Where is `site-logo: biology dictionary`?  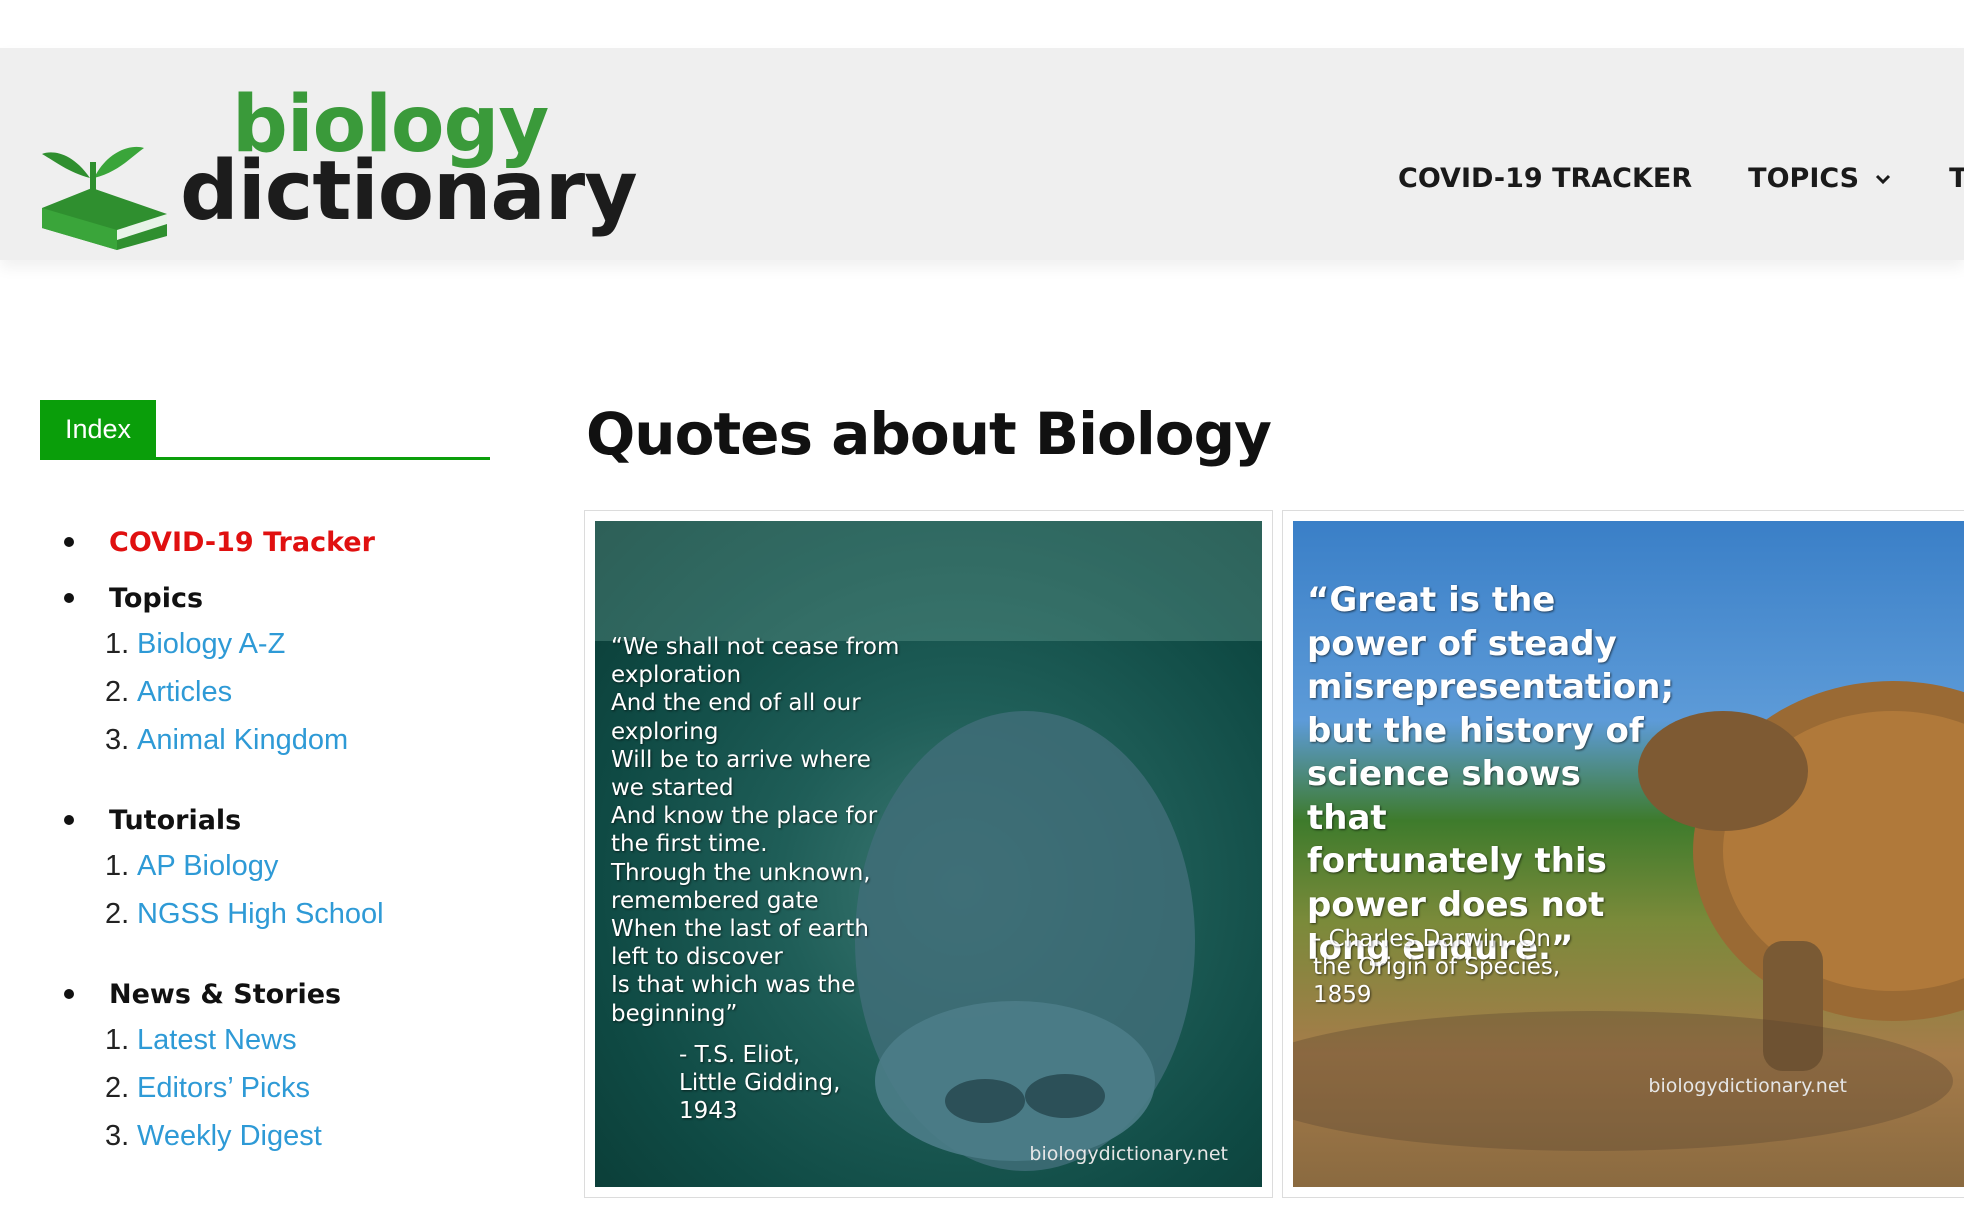
site-logo: biology dictionary is located at coordinates (335, 165).